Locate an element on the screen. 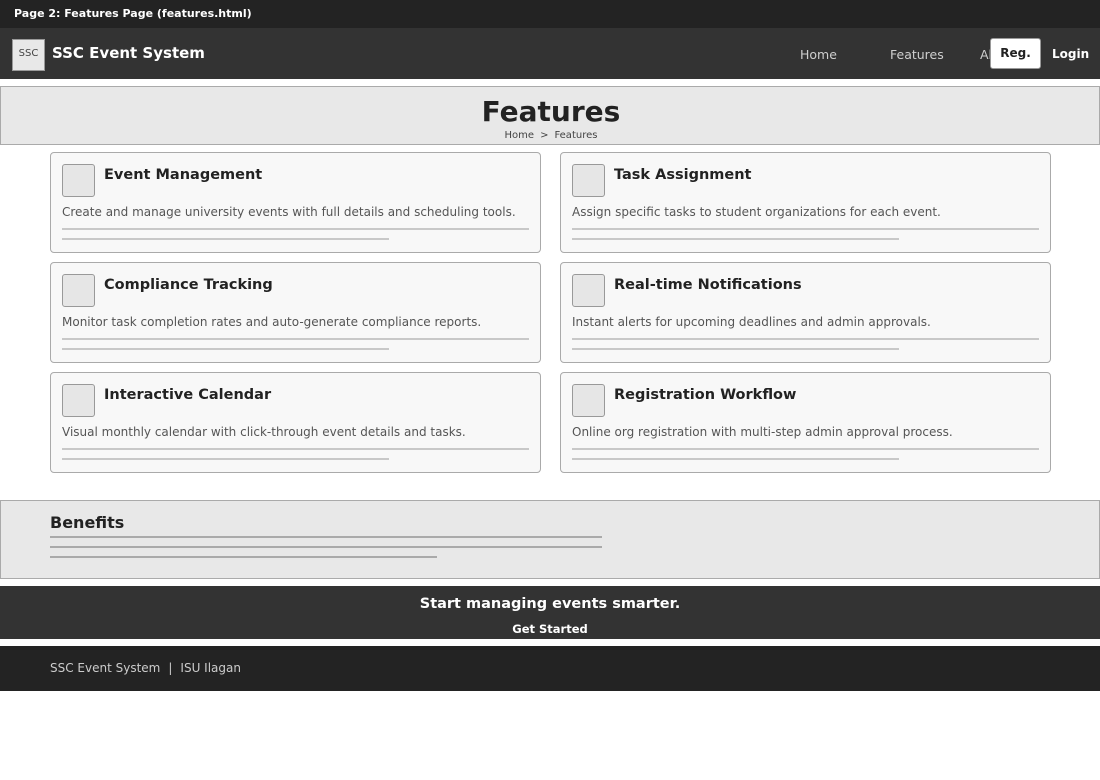 Image resolution: width=1100 pixels, height=780 pixels. nav-link-features: Features is located at coordinates (917, 54).